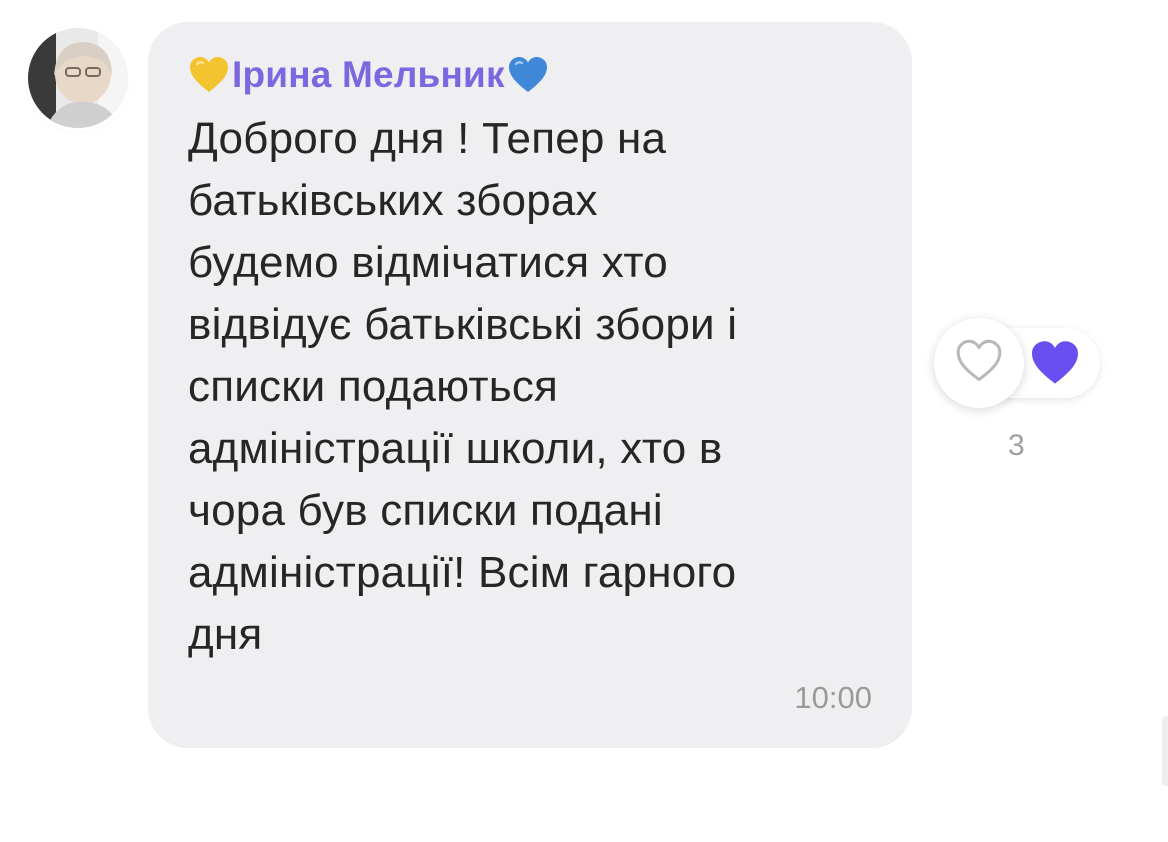 The width and height of the screenshot is (1168, 842). I want to click on message-time: 10:00, so click(833, 697).